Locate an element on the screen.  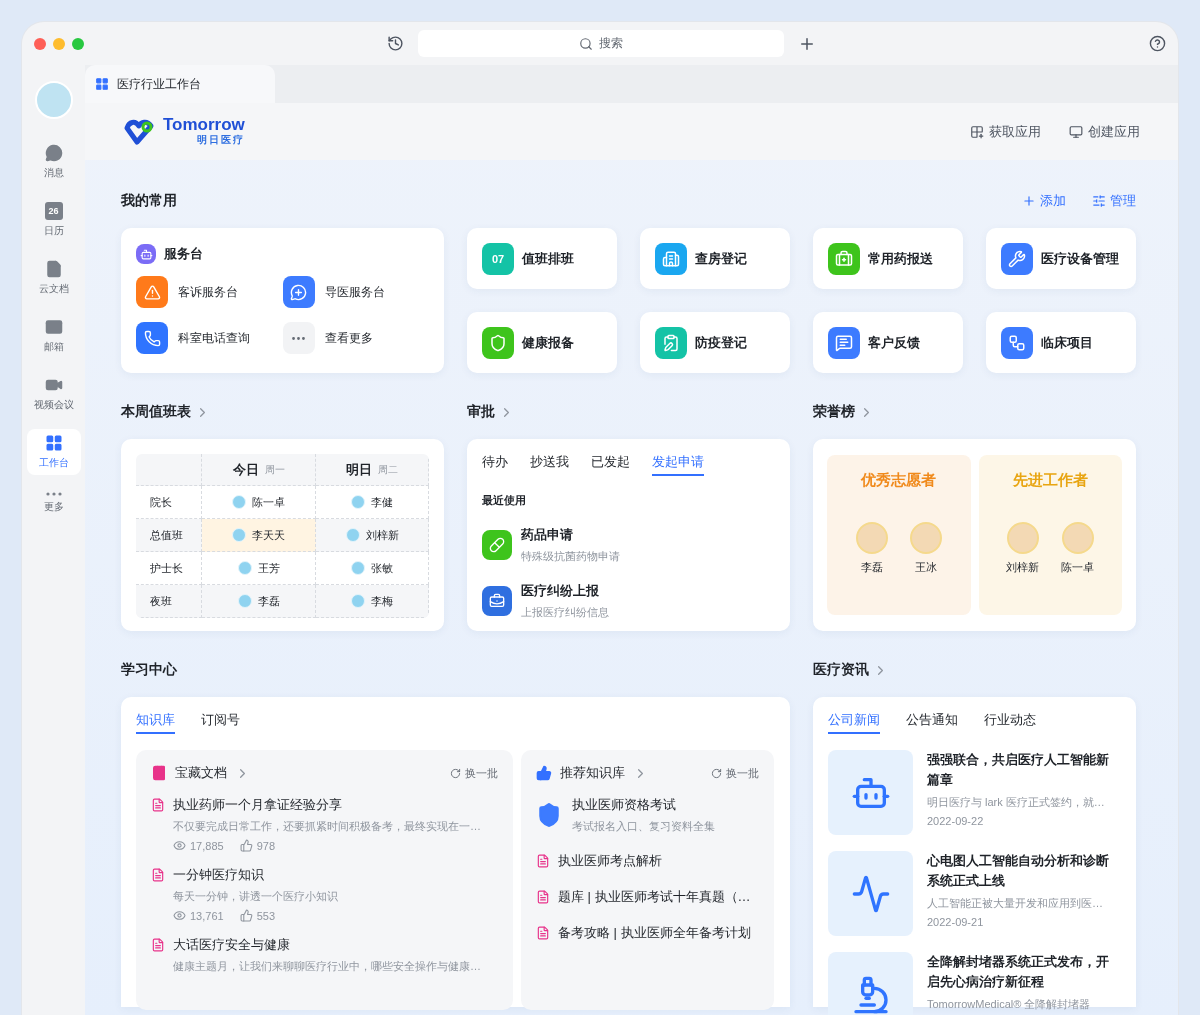
learning-tab: 订阅号 is located at coordinates (220, 722).